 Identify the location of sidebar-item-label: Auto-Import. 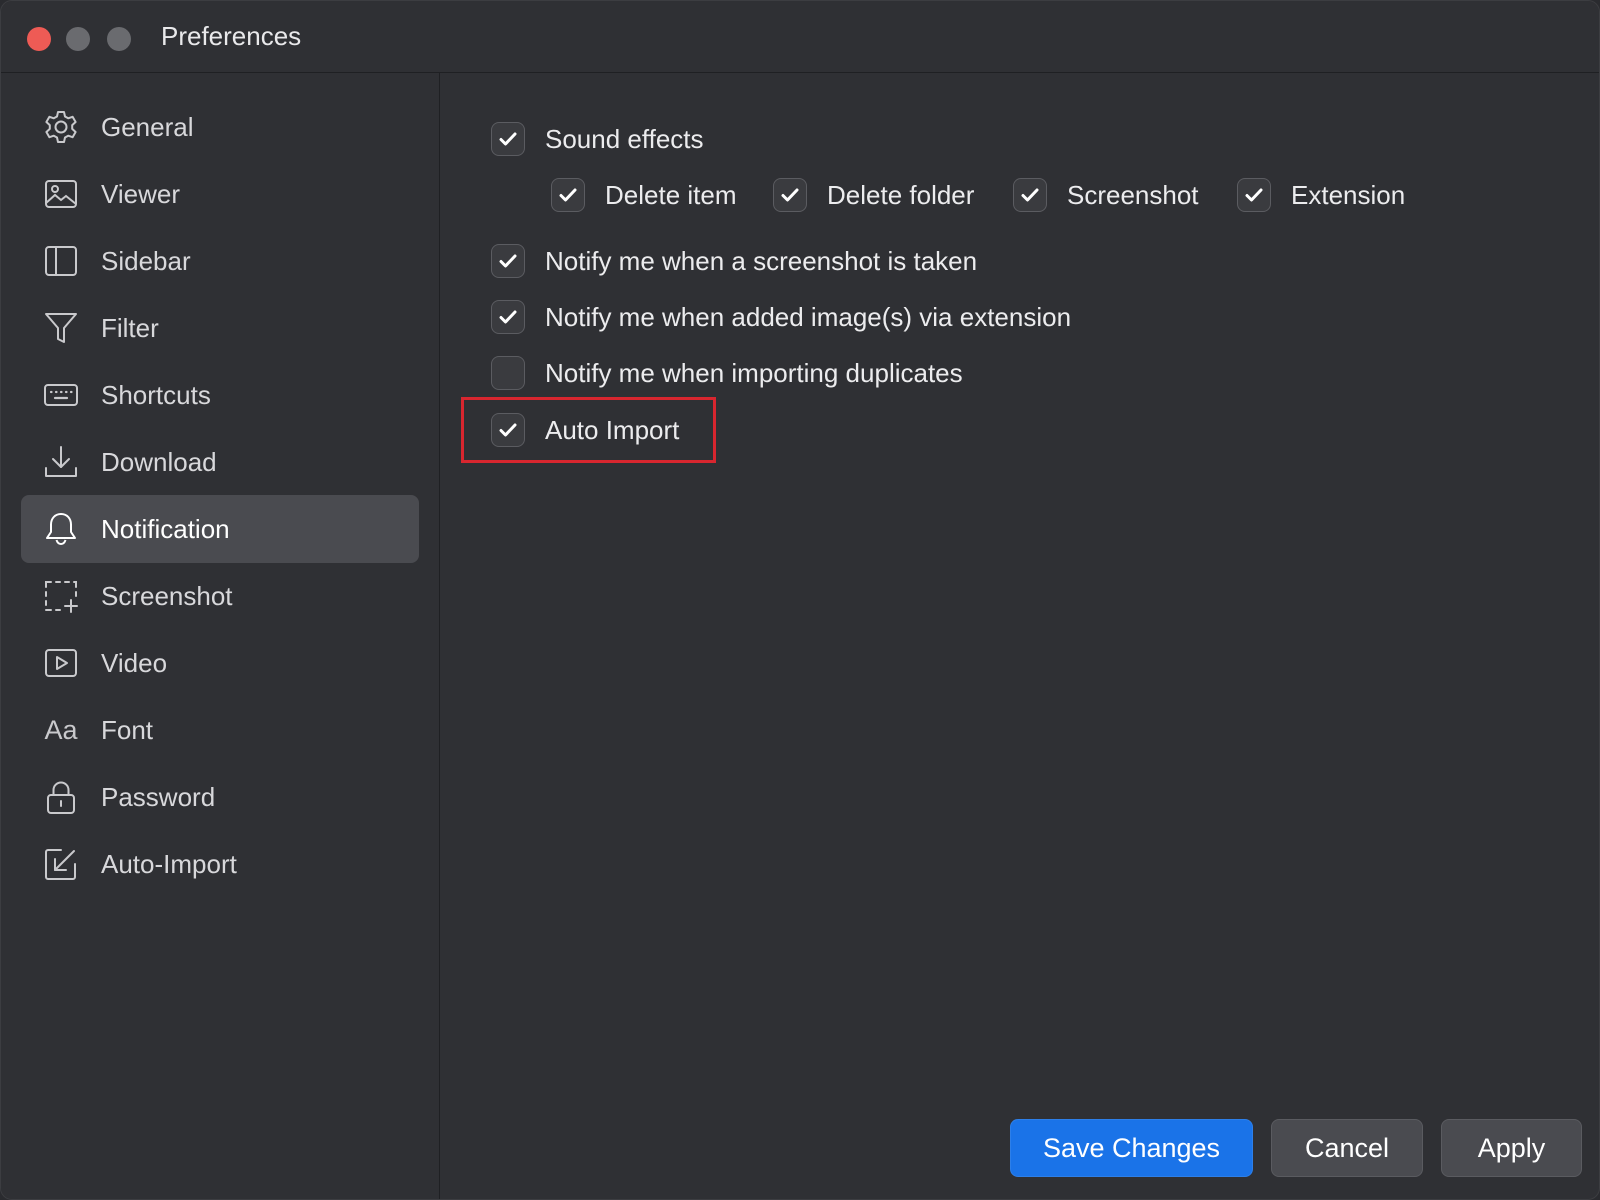
(169, 863).